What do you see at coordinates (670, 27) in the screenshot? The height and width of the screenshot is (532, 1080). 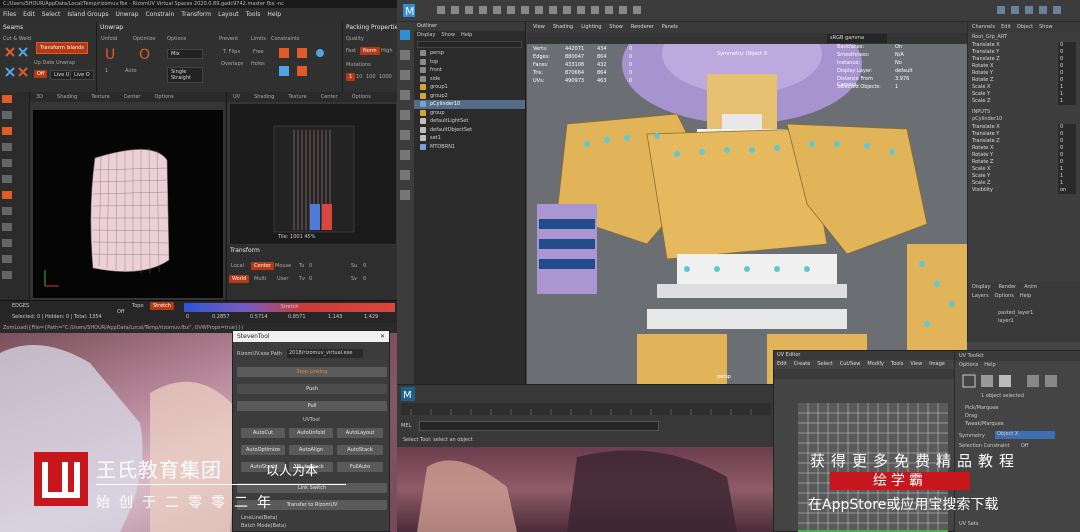 I see `vp-menu-panels: Panels` at bounding box center [670, 27].